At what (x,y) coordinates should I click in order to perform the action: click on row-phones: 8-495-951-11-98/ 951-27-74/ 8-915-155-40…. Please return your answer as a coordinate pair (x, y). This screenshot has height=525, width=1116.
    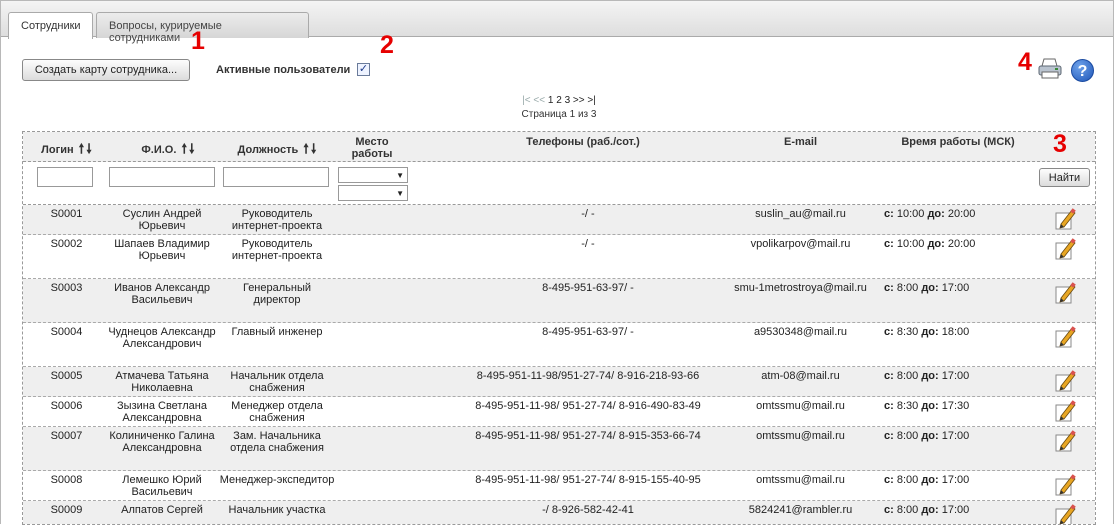
    Looking at the image, I should click on (588, 480).